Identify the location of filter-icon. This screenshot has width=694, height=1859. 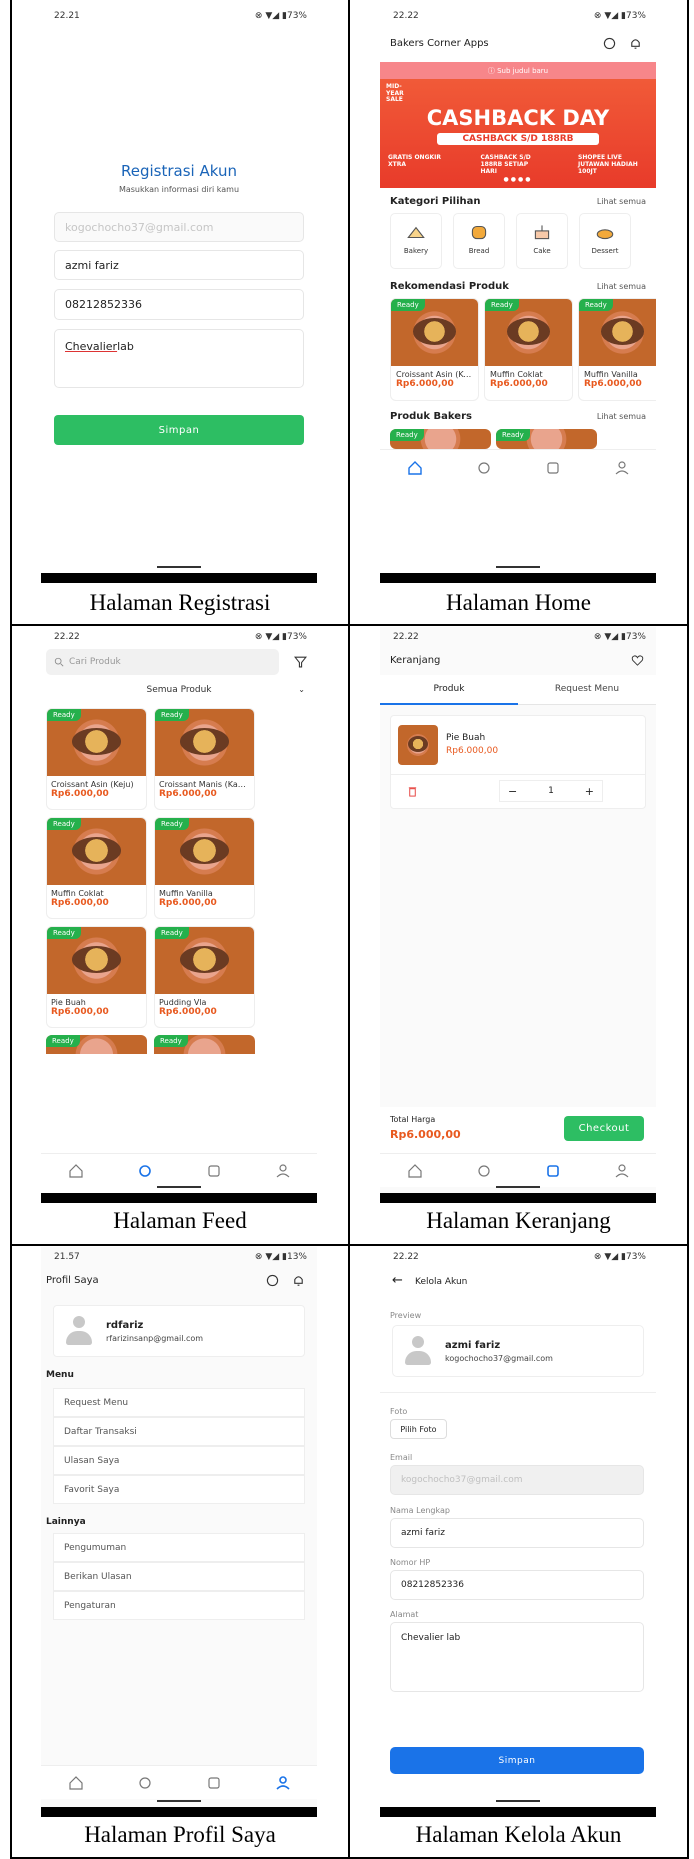
(300, 661).